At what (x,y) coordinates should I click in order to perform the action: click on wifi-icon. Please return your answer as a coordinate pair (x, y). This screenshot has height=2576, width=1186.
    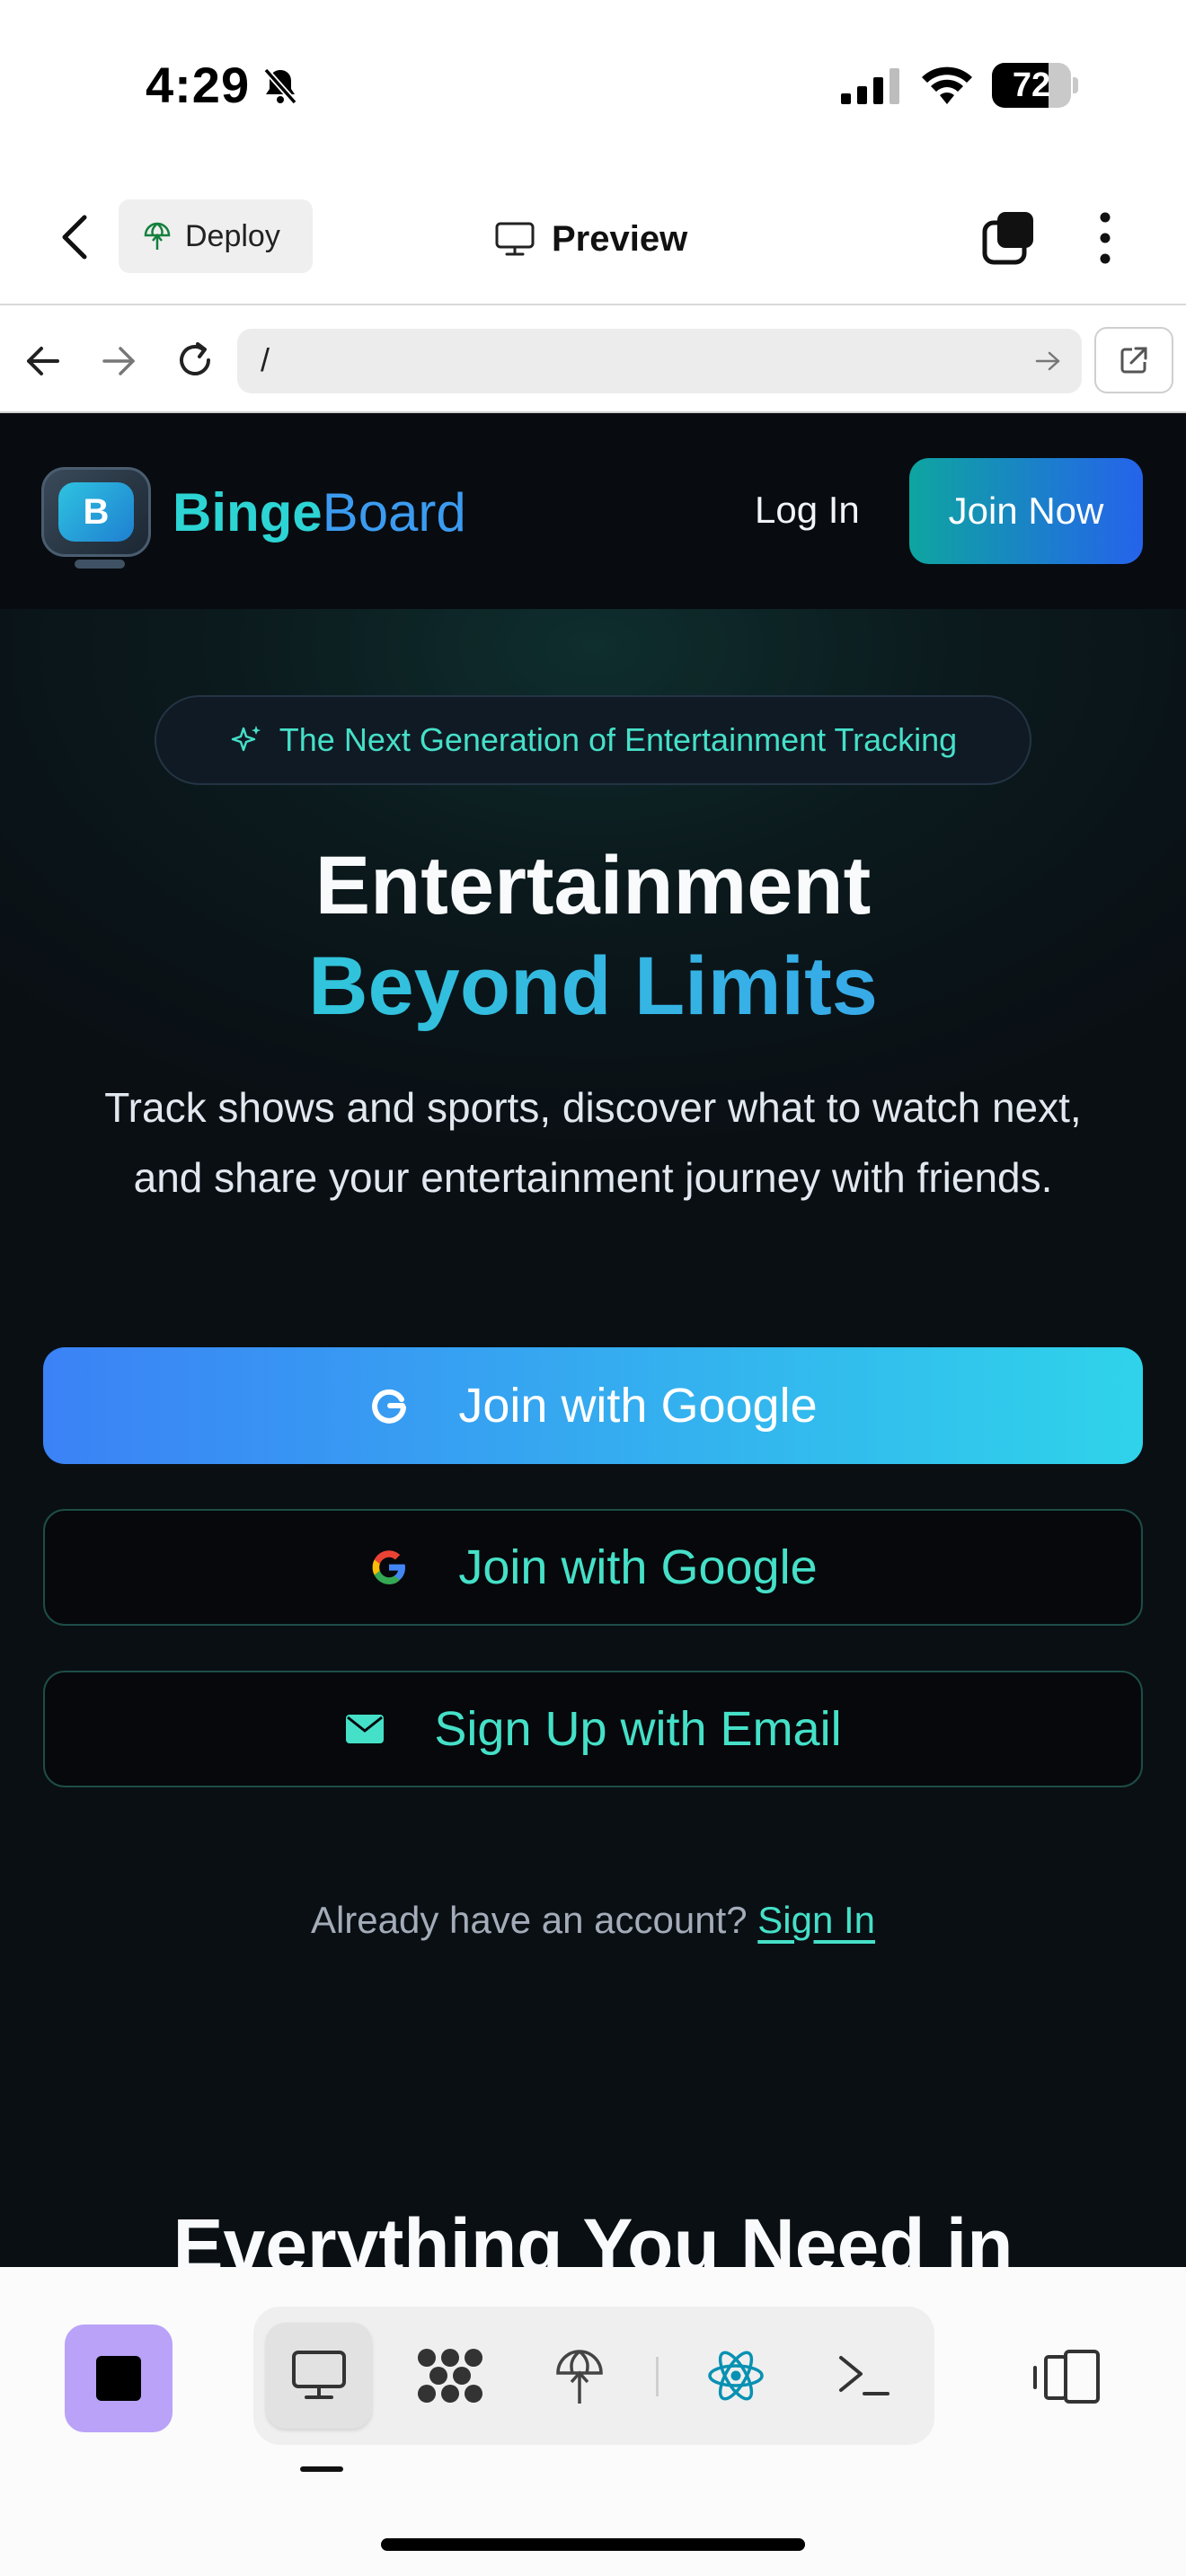
    Looking at the image, I should click on (947, 85).